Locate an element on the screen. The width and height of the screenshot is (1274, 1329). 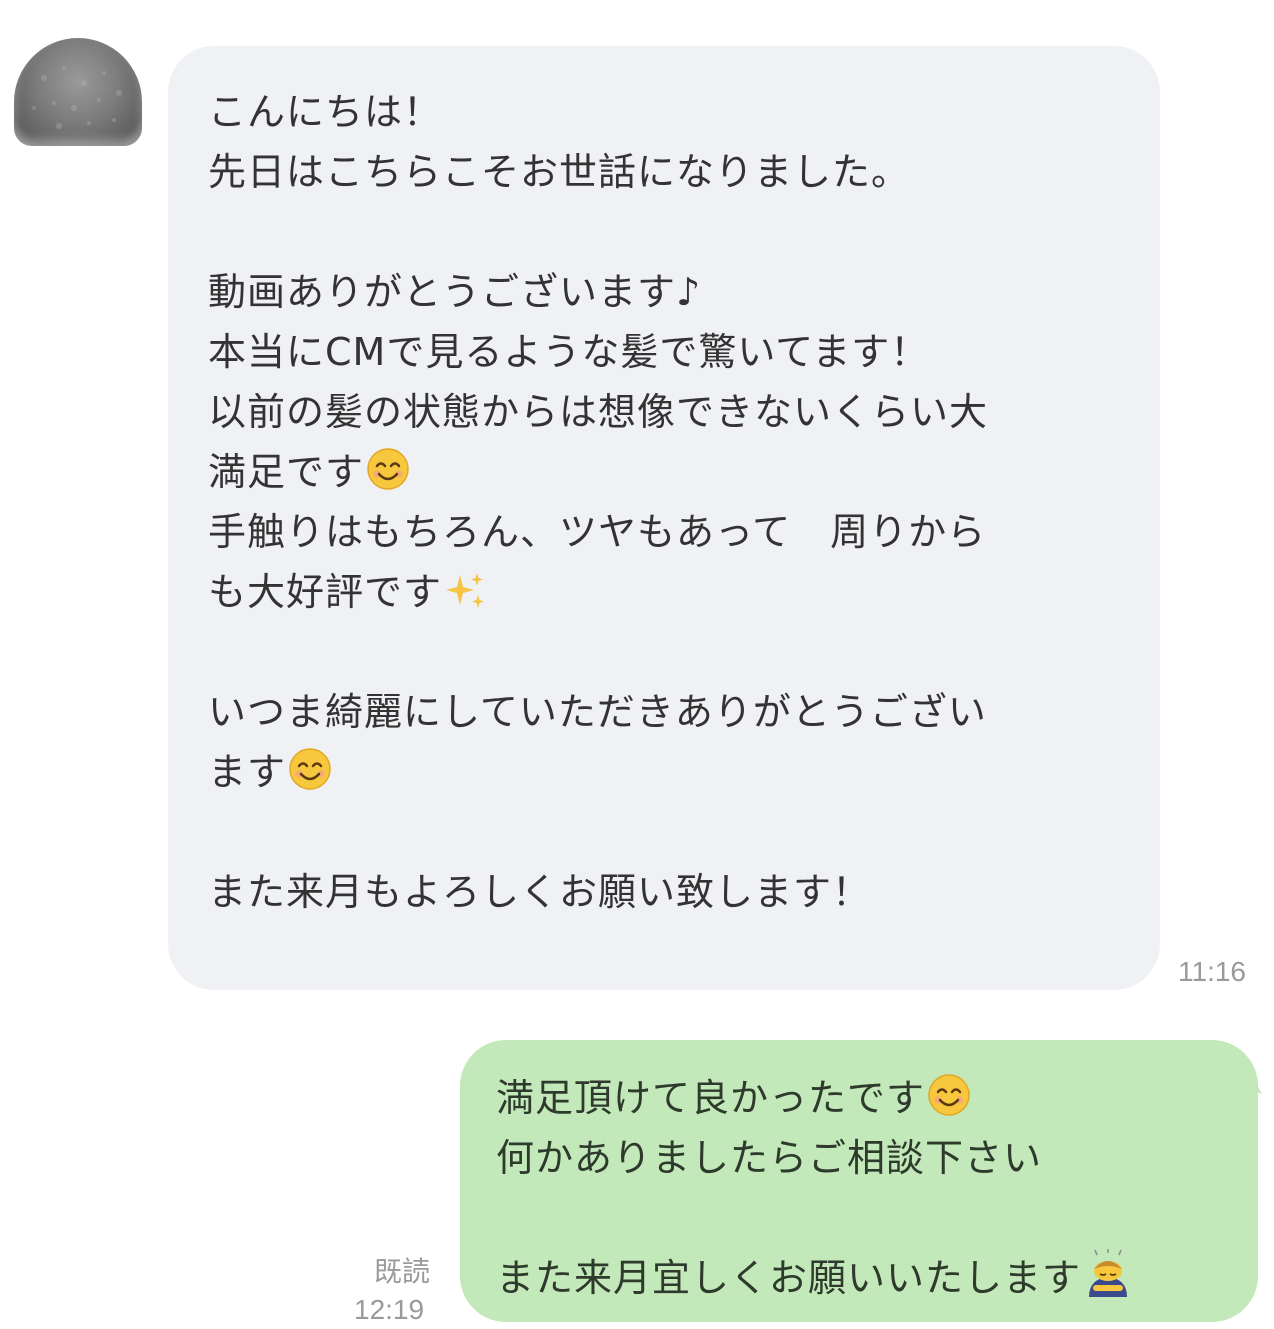
message-text: ます is located at coordinates (247, 772).